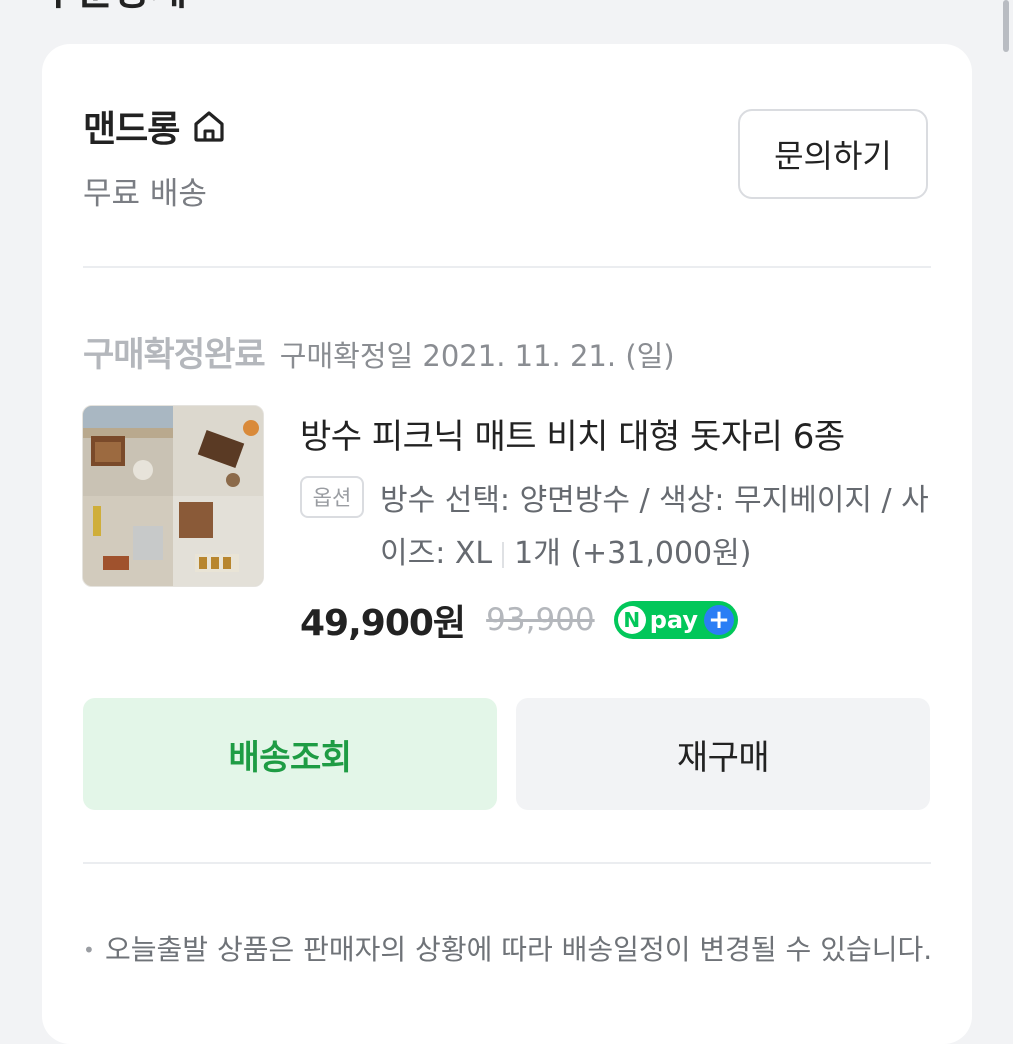  I want to click on delivery-info: 무료 배송, so click(145, 194).